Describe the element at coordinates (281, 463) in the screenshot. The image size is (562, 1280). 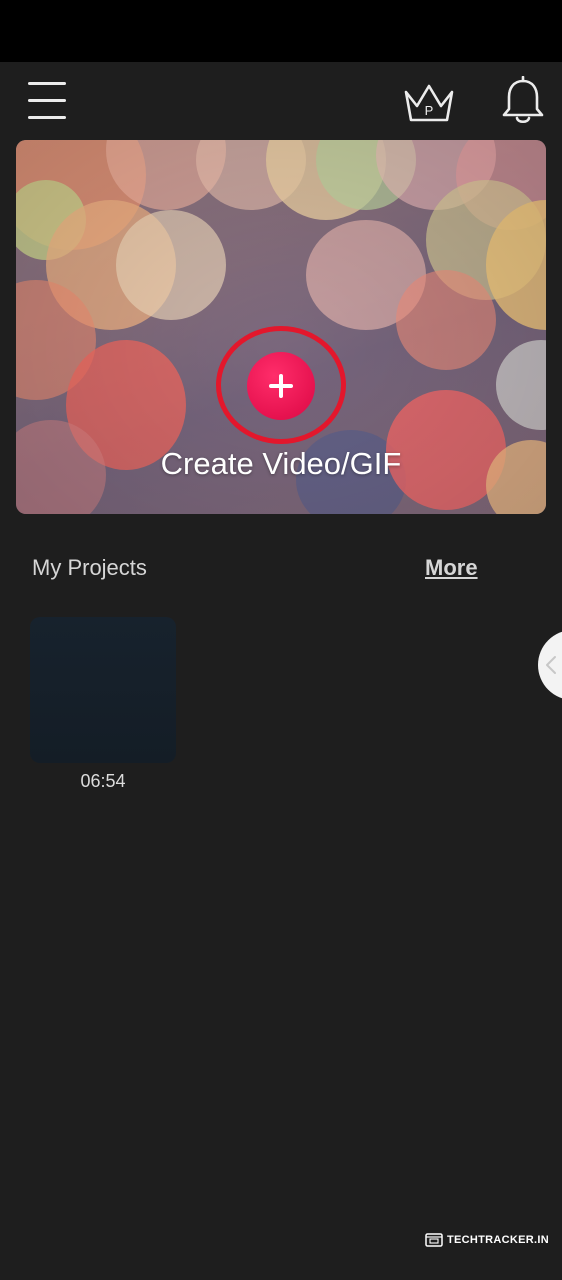
I see `create-video-label: Create Video/GIF` at that location.